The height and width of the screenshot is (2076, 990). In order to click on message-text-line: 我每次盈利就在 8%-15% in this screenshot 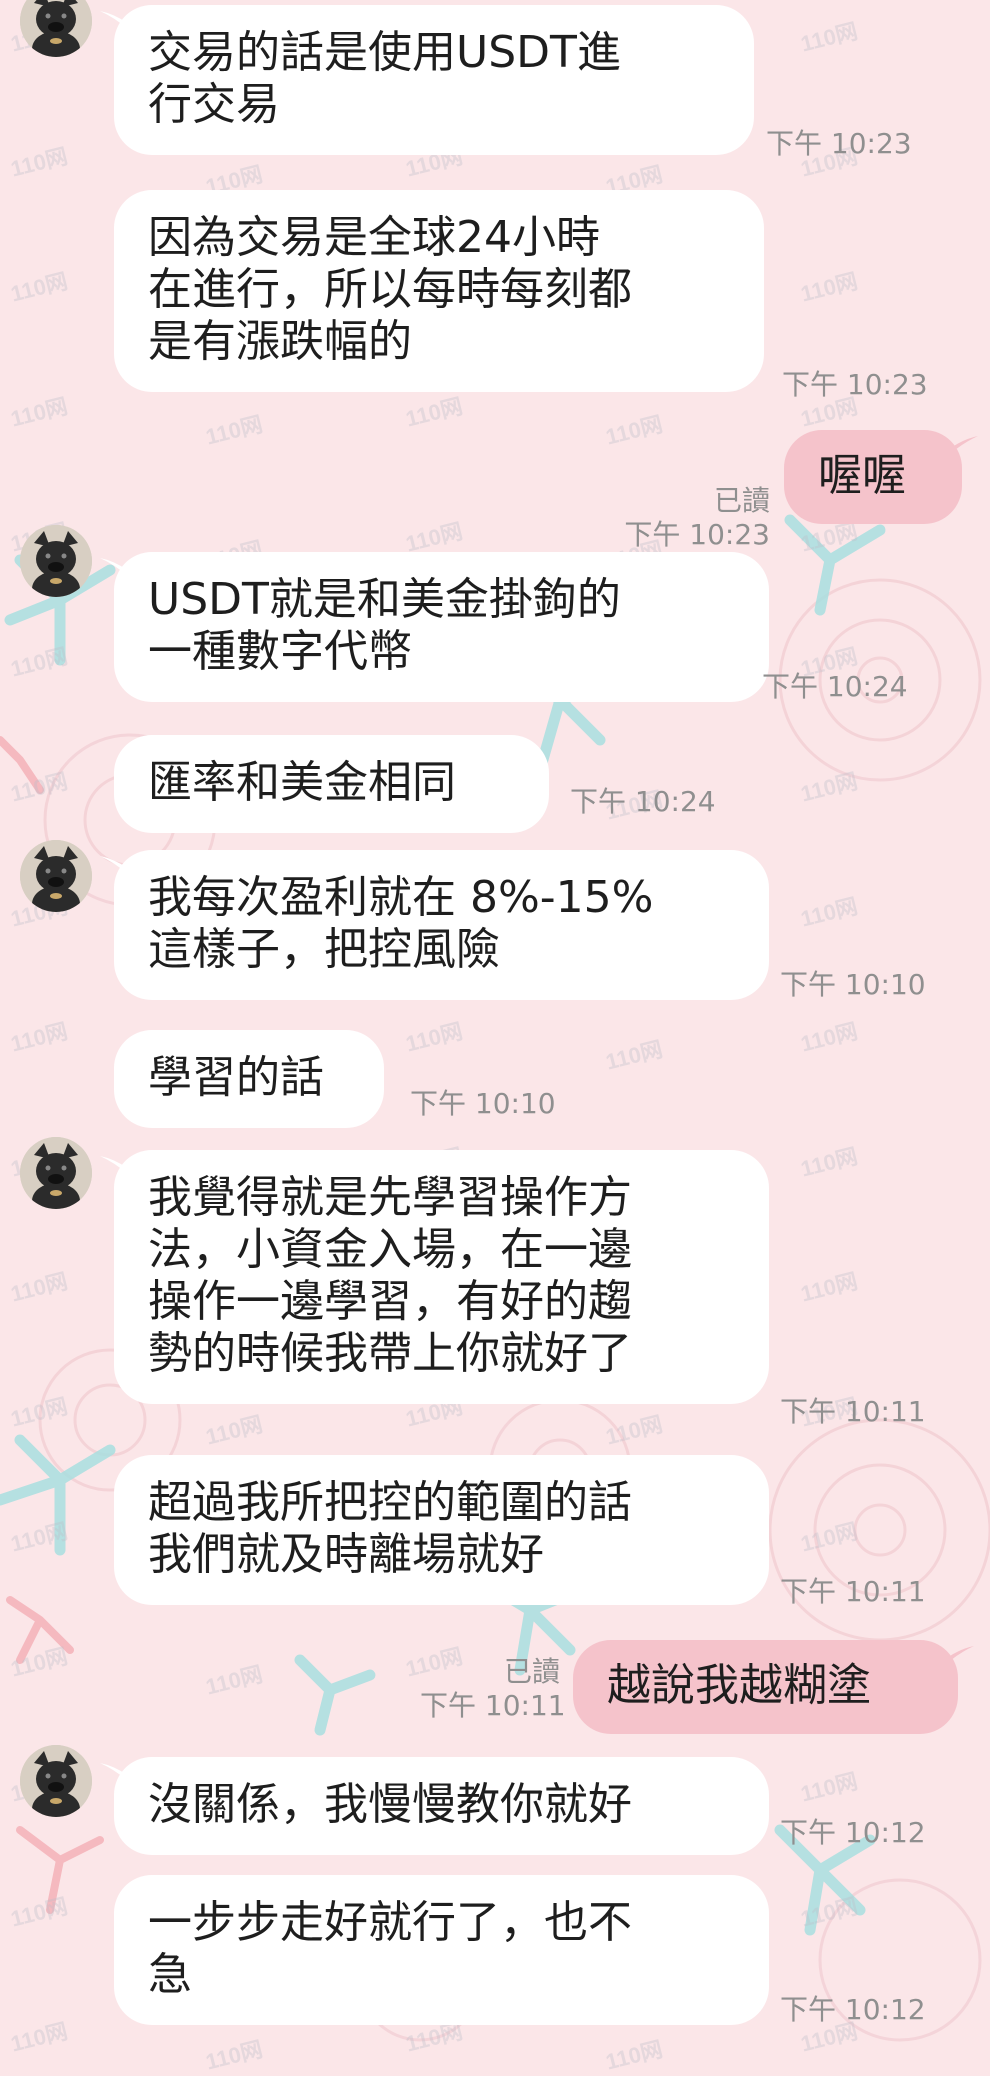, I will do `click(401, 897)`.